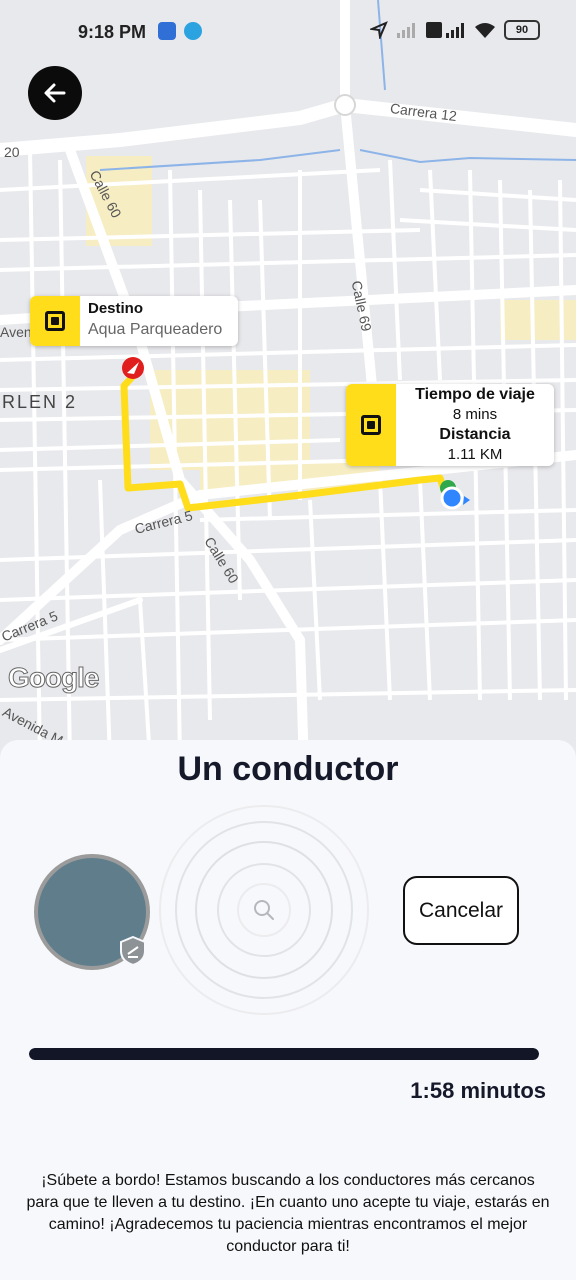 The height and width of the screenshot is (1280, 576). What do you see at coordinates (133, 951) in the screenshot?
I see `shield-badge-icon` at bounding box center [133, 951].